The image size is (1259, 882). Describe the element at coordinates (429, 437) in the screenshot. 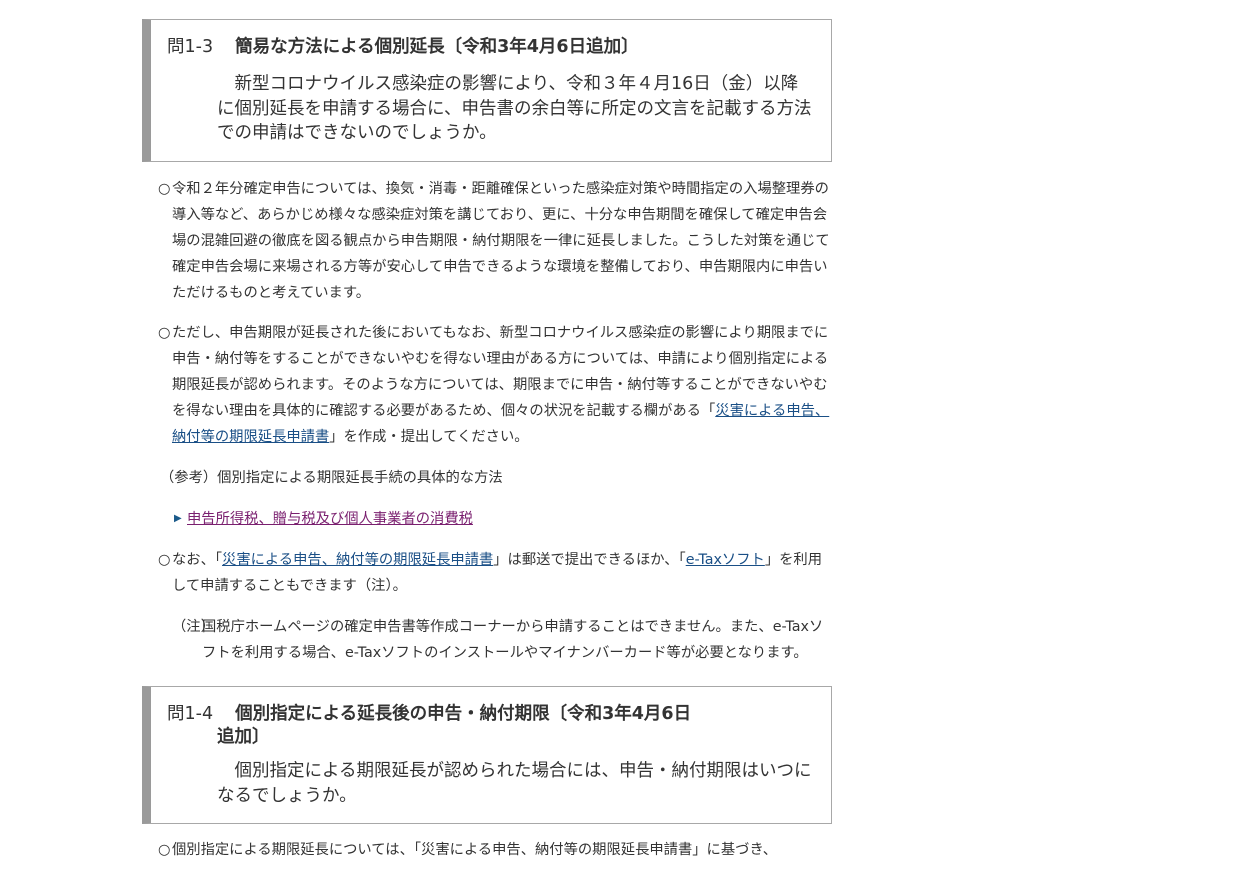

I see `answer-text: 」を作成・提出してください。` at that location.